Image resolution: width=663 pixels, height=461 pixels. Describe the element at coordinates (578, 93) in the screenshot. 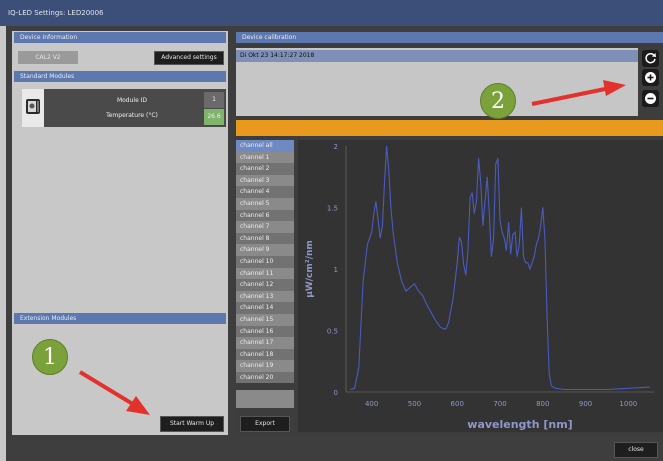

I see `arrow-to-icons` at that location.